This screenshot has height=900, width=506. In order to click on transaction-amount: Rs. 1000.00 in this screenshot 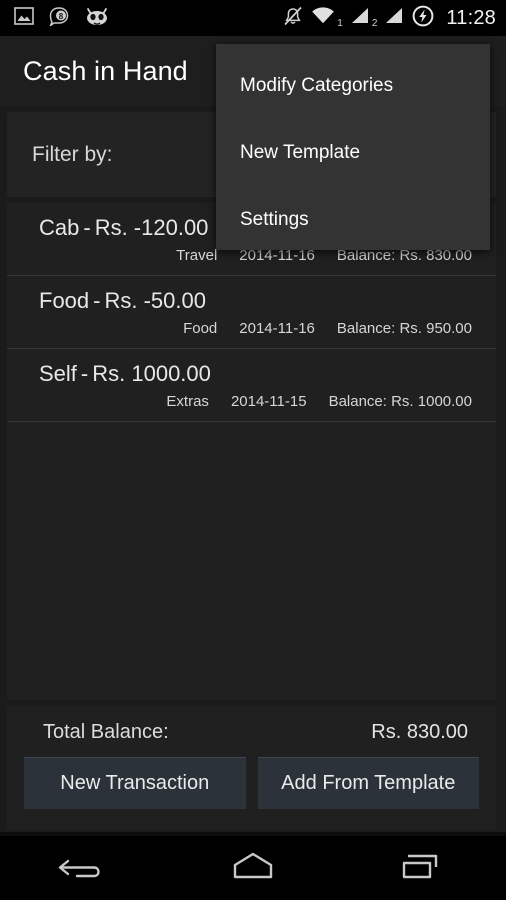, I will do `click(151, 373)`.